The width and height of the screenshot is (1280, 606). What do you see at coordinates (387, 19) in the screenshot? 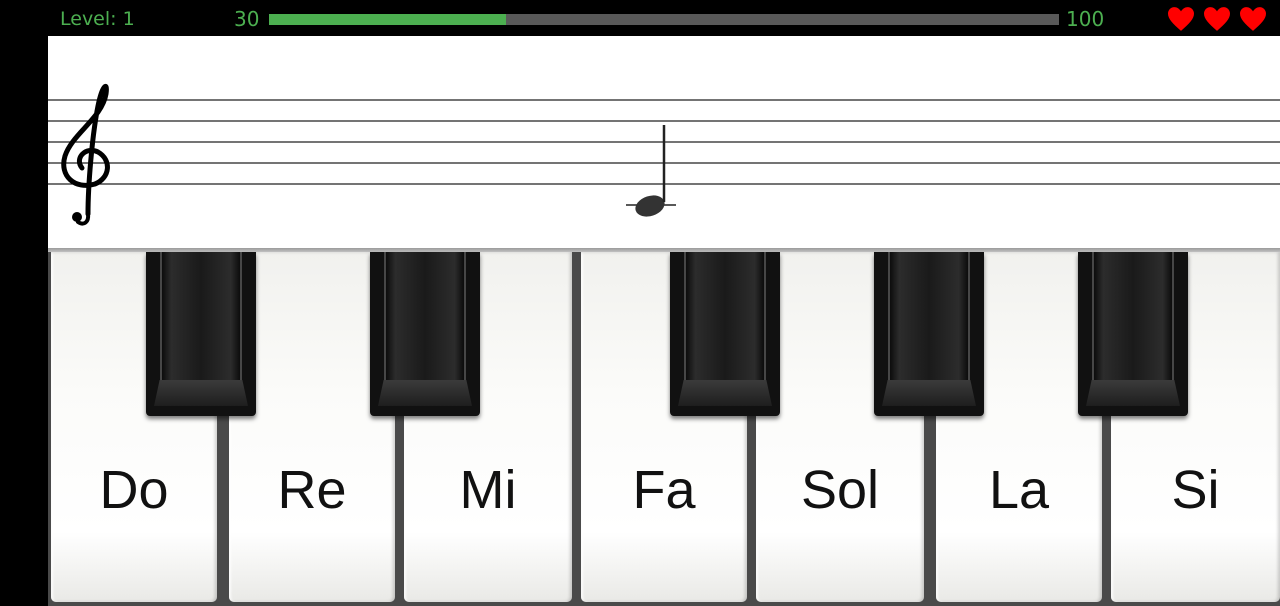
I see `progress-fill` at bounding box center [387, 19].